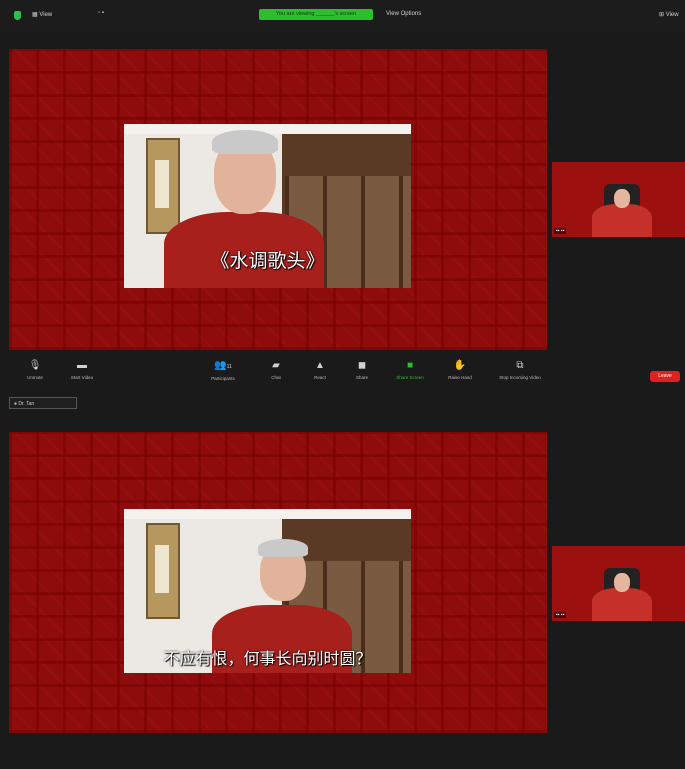 The width and height of the screenshot is (685, 769). I want to click on react-icon: ▲, so click(320, 365).